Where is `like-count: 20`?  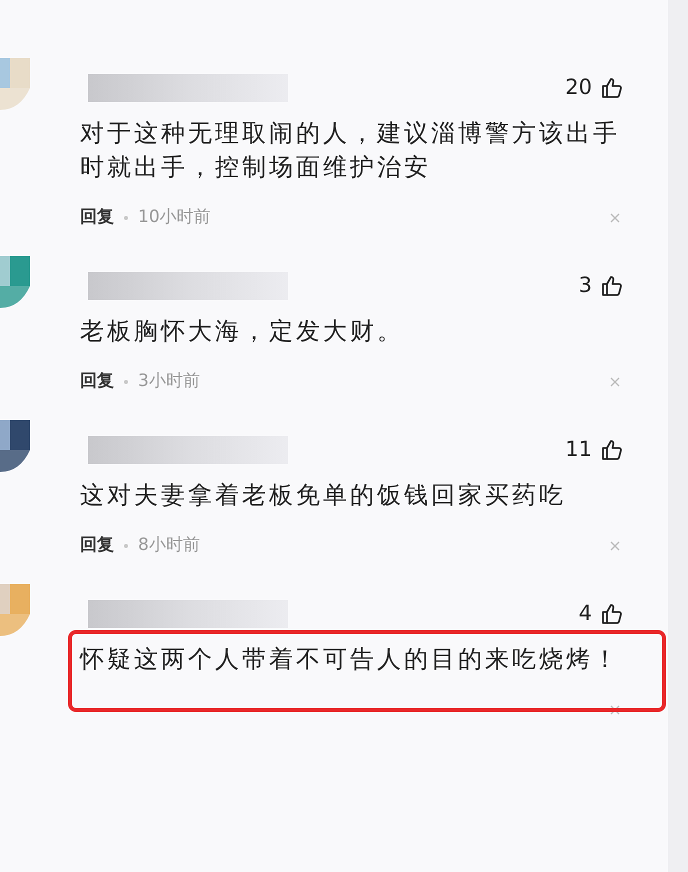 like-count: 20 is located at coordinates (578, 88).